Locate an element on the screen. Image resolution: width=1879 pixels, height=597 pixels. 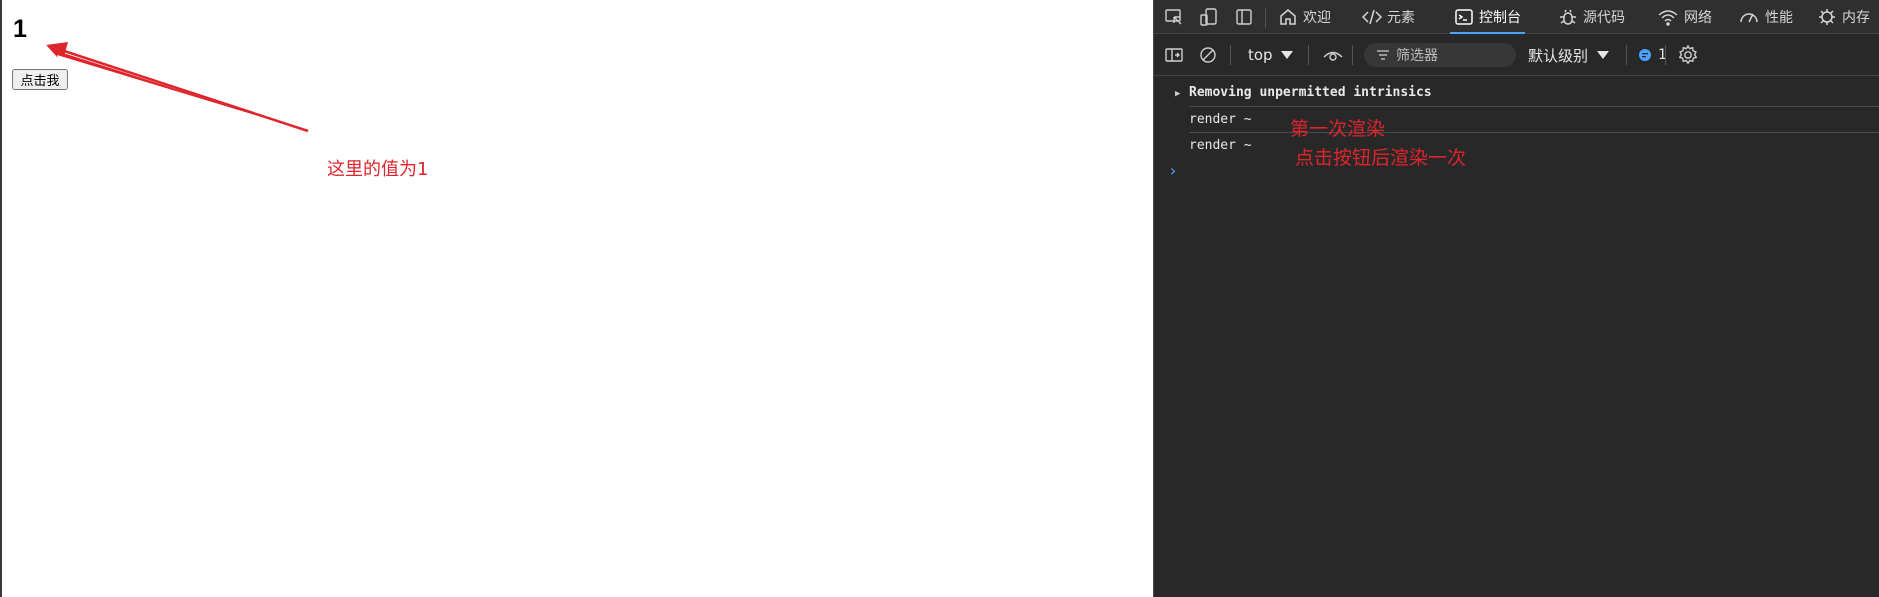
console-row-divider is located at coordinates (1534, 106).